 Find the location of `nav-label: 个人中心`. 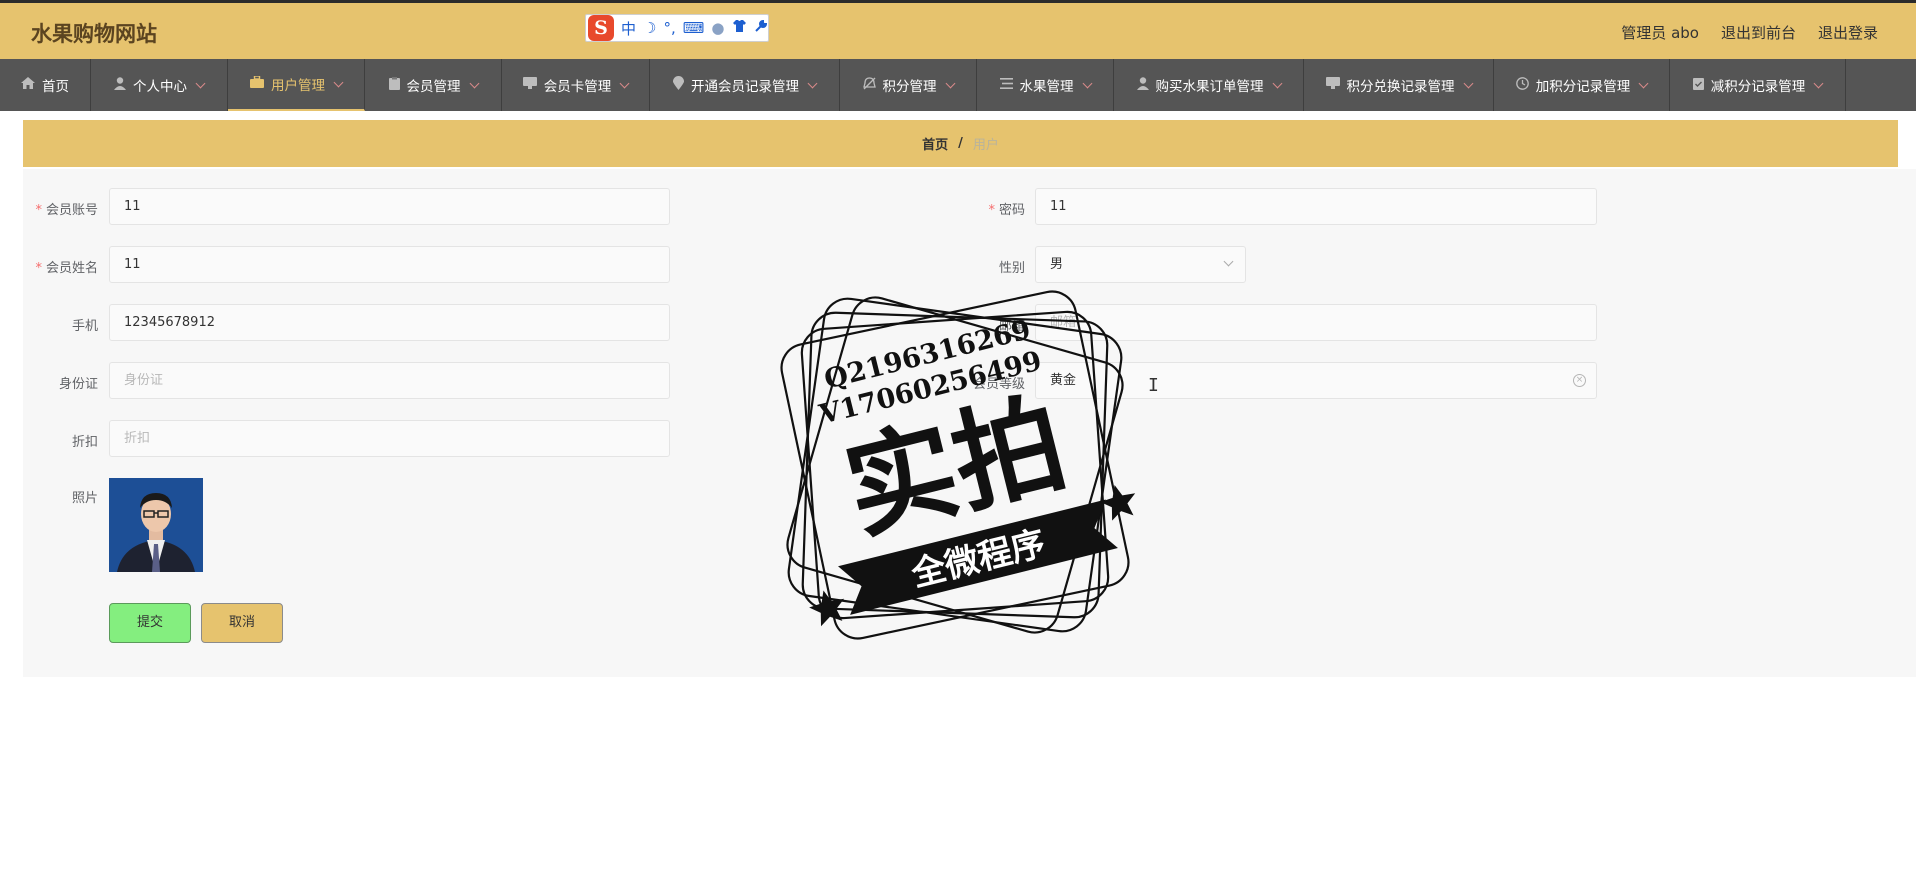

nav-label: 个人中心 is located at coordinates (160, 87).